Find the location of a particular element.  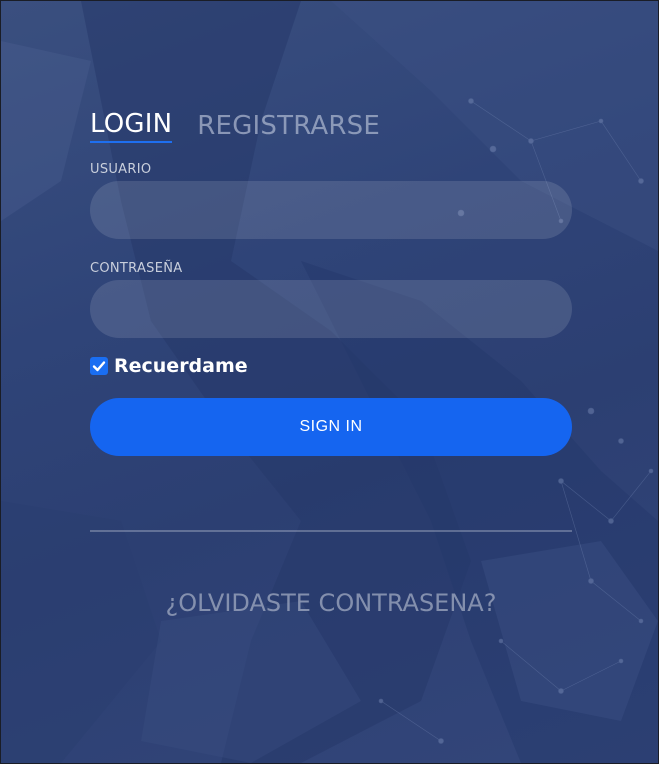

remember-me: Recuerdame is located at coordinates (169, 366).